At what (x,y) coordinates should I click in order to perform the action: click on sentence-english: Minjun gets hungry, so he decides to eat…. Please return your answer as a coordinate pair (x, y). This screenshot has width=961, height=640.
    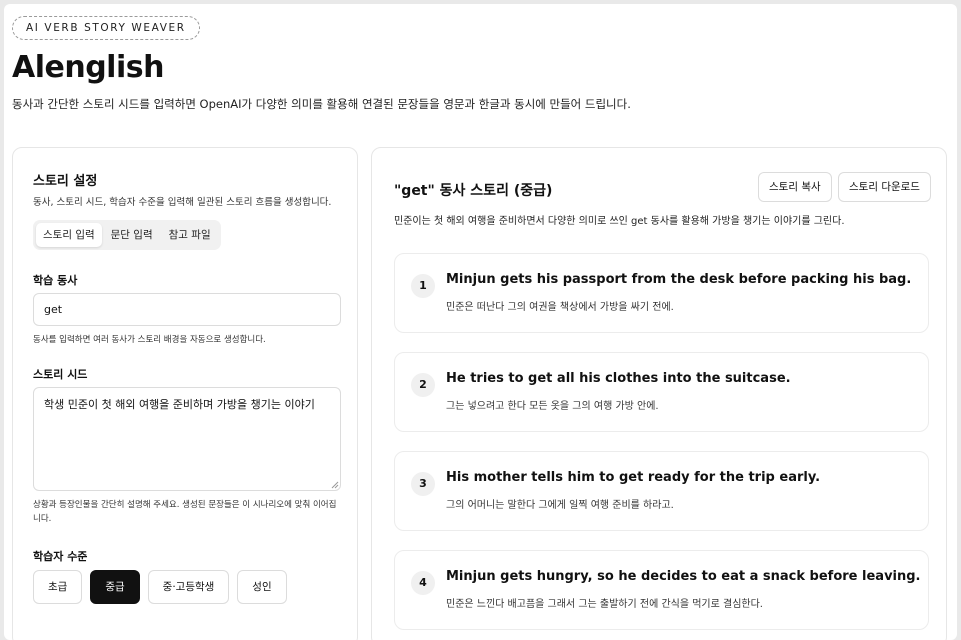
    Looking at the image, I should click on (683, 576).